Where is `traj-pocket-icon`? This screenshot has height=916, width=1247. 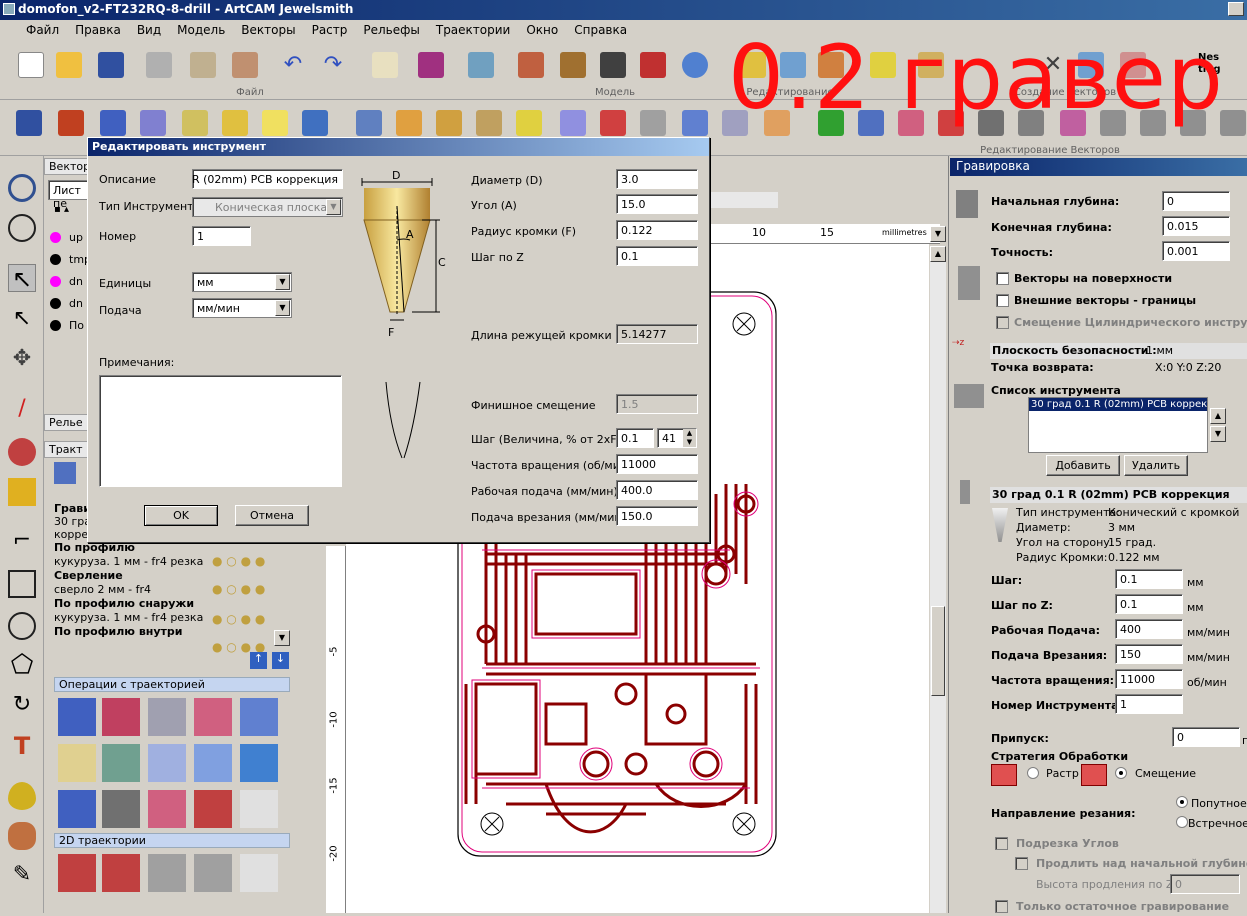
traj-pocket-icon is located at coordinates (121, 873).